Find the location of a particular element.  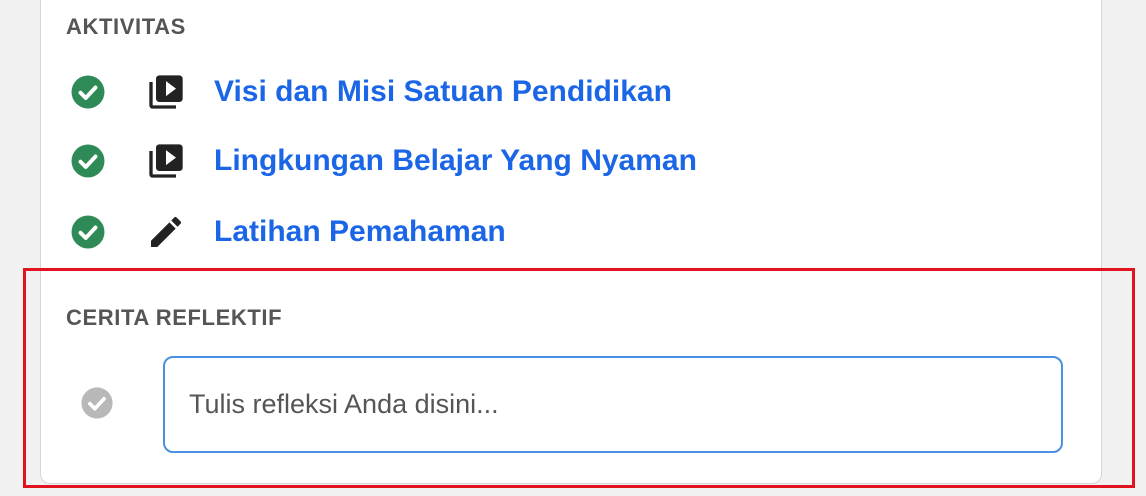

activity-item-visi-misi: Visi dan Misi Satuan Pendidikan is located at coordinates (371, 92).